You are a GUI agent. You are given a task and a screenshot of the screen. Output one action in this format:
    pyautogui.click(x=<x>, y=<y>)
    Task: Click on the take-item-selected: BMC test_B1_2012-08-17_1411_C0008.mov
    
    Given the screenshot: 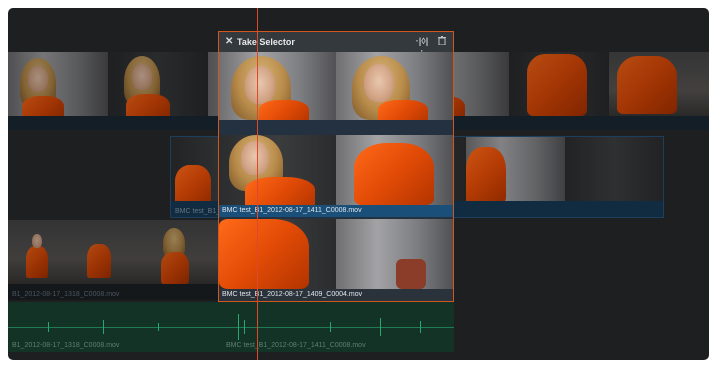 What is the action you would take?
    pyautogui.click(x=336, y=176)
    